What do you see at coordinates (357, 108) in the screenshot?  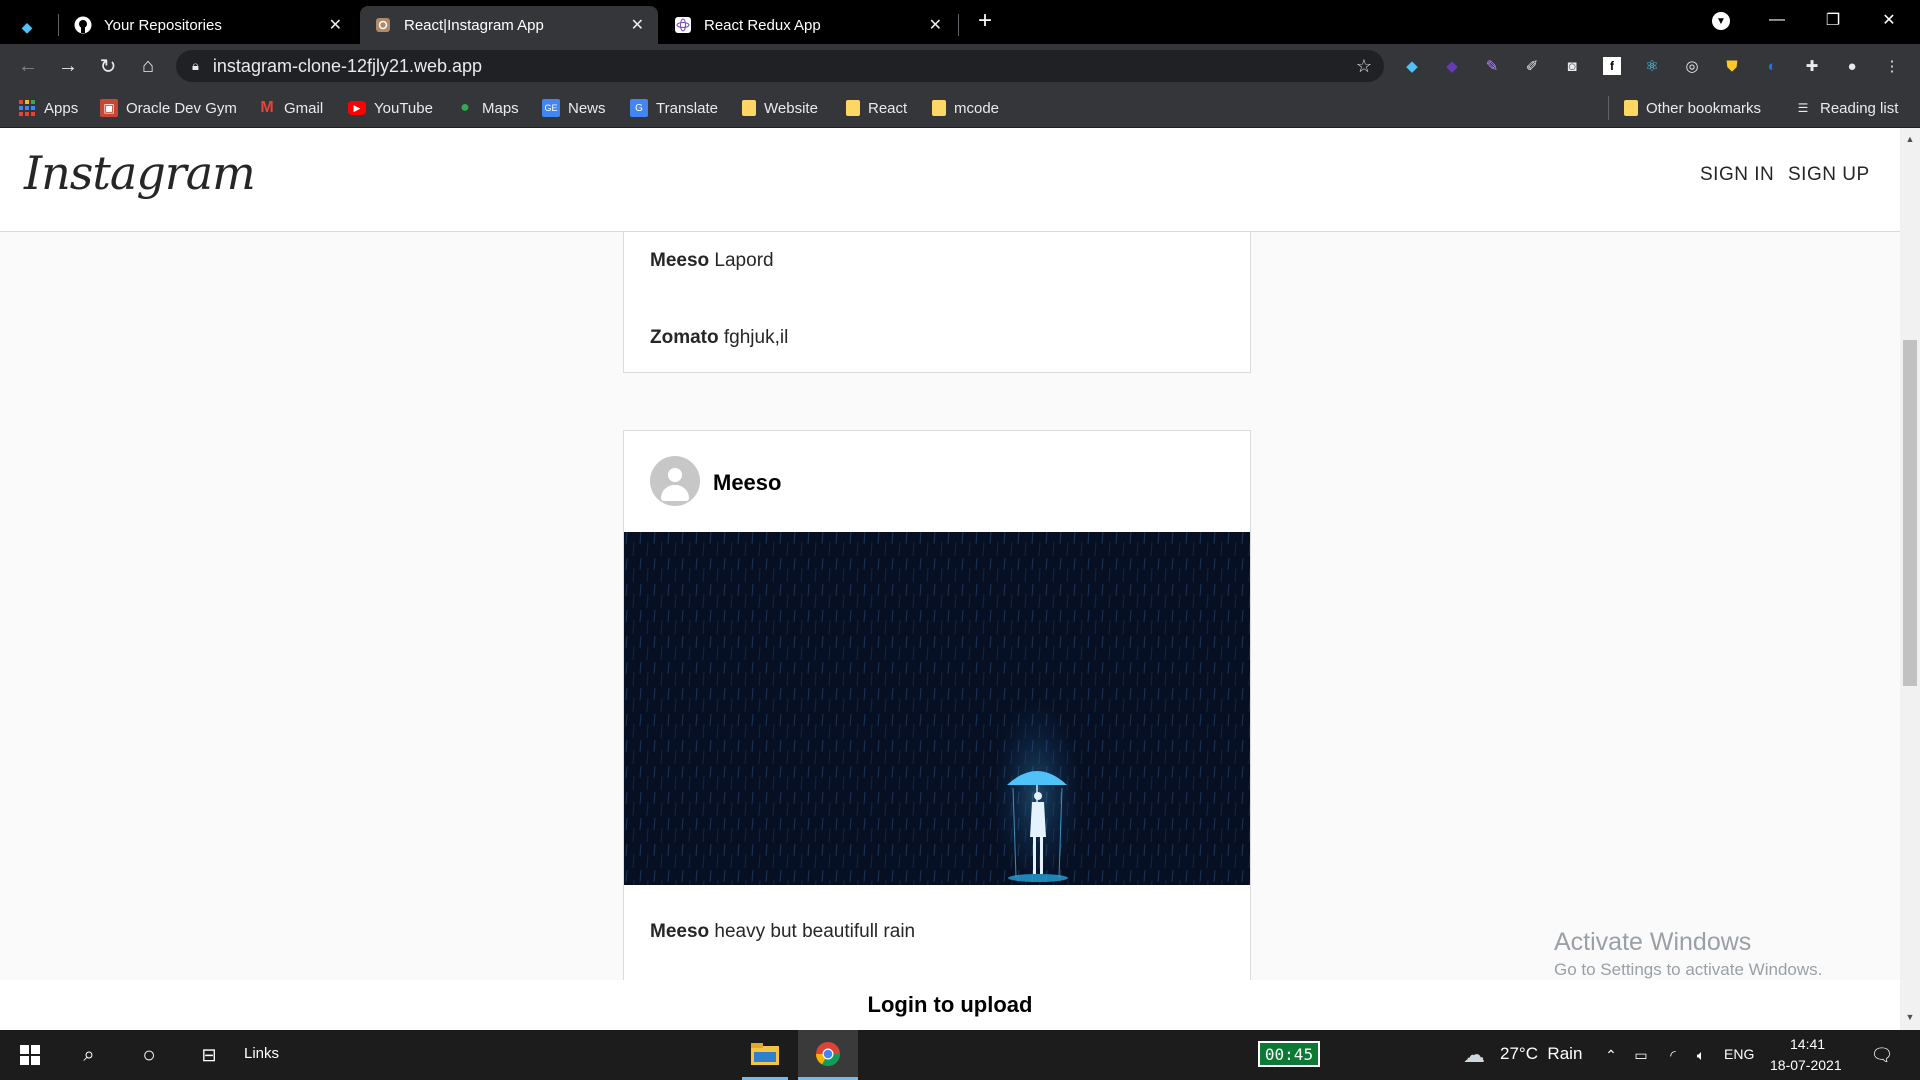 I see `youtube-icon: ▶` at bounding box center [357, 108].